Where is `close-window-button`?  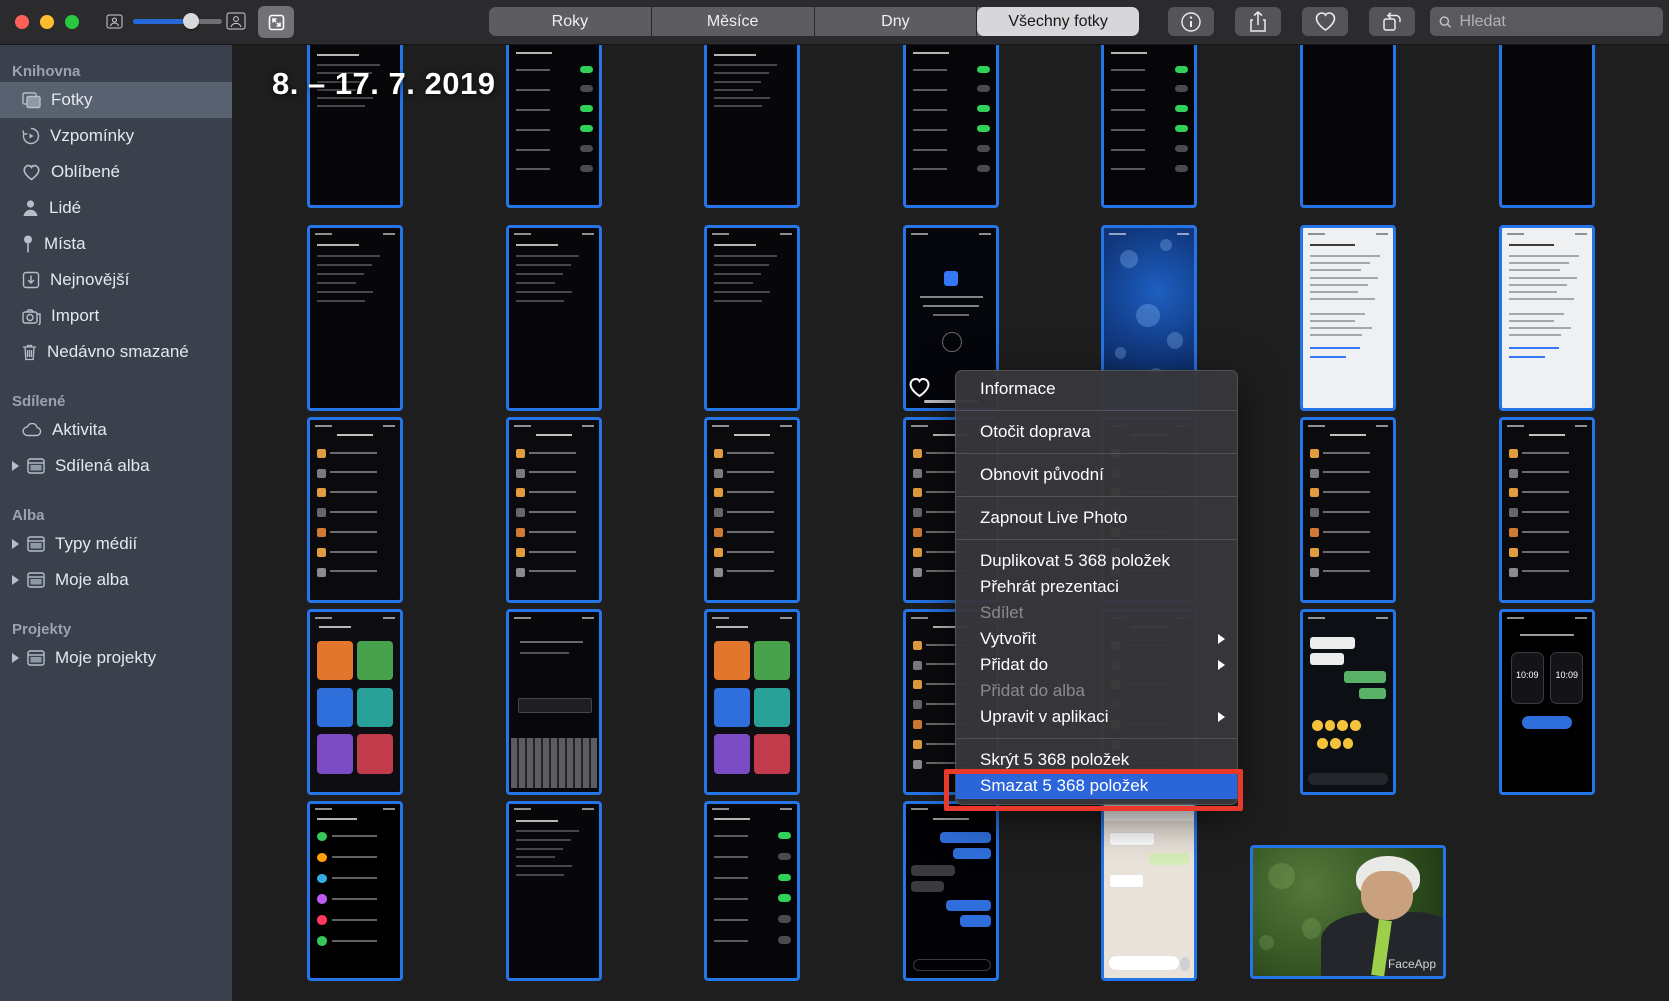 close-window-button is located at coordinates (22, 22).